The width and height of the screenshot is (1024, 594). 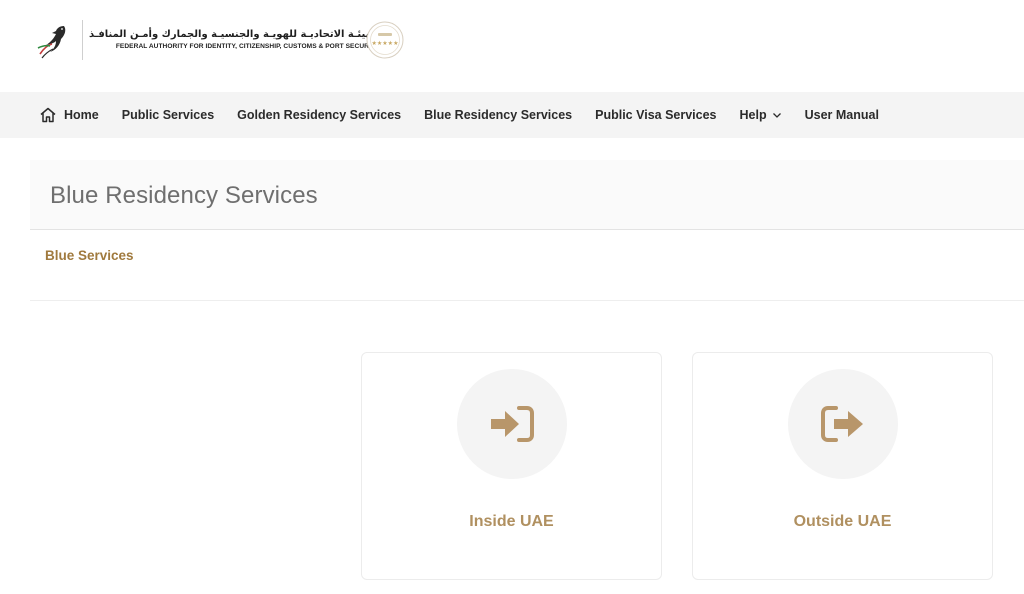 What do you see at coordinates (655, 115) in the screenshot?
I see `nav-public-visa-services: Public Visa Services` at bounding box center [655, 115].